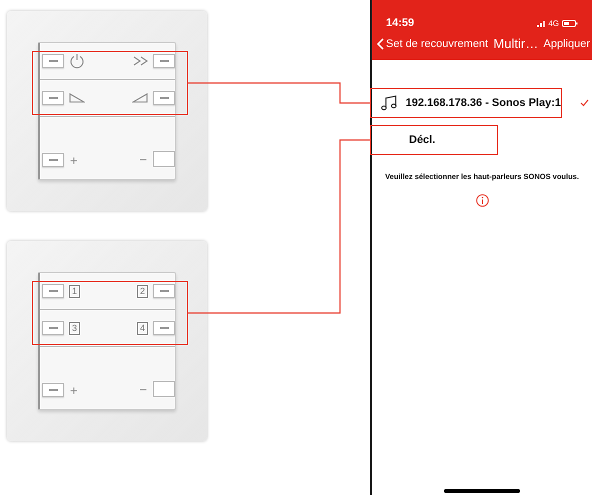  Describe the element at coordinates (140, 61) in the screenshot. I see `double-chevron-icon` at that location.